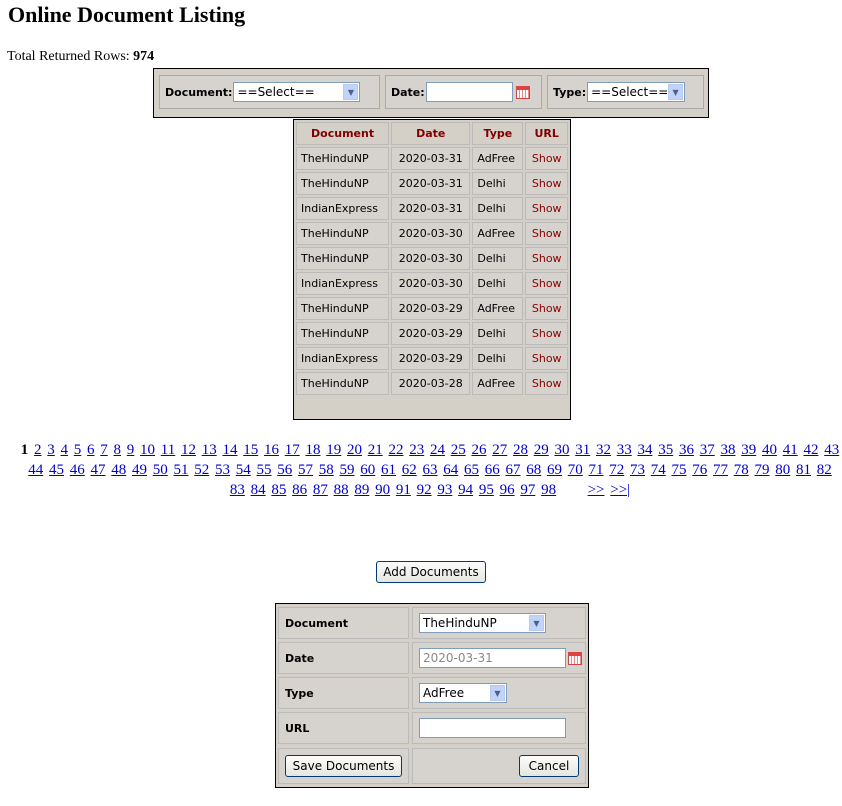 This screenshot has width=842, height=806. I want to click on page-link: 37, so click(707, 450).